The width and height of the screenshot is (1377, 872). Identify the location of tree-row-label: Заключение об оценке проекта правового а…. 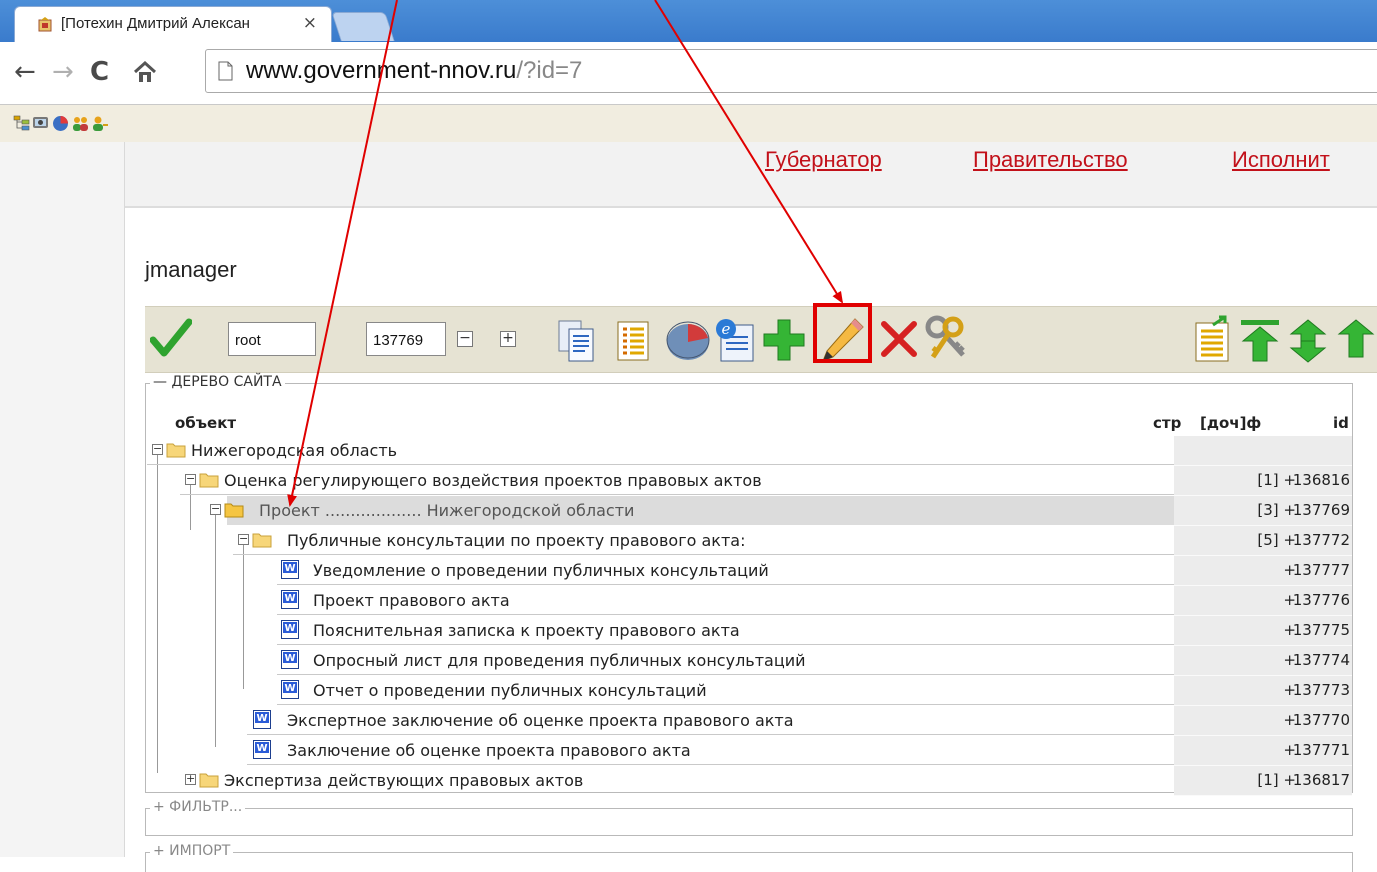
(489, 750).